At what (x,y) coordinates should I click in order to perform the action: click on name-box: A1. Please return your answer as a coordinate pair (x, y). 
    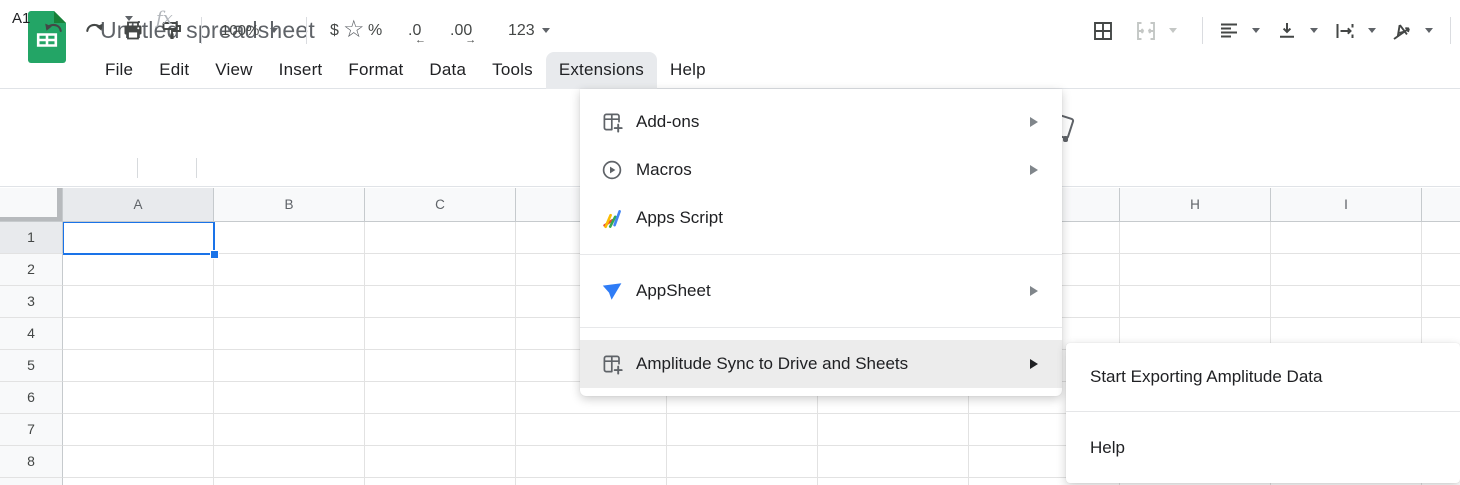
    Looking at the image, I should click on (21, 18).